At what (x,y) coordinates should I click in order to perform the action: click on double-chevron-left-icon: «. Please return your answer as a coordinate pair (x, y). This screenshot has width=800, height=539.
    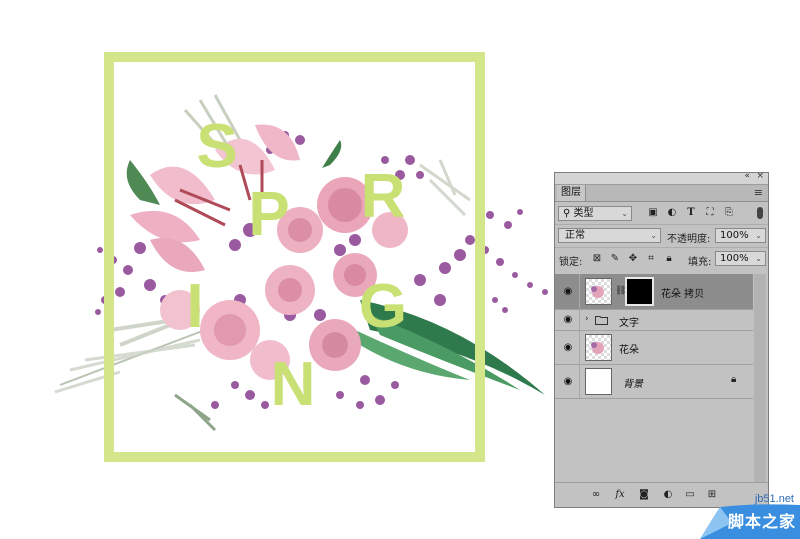
    Looking at the image, I should click on (747, 176).